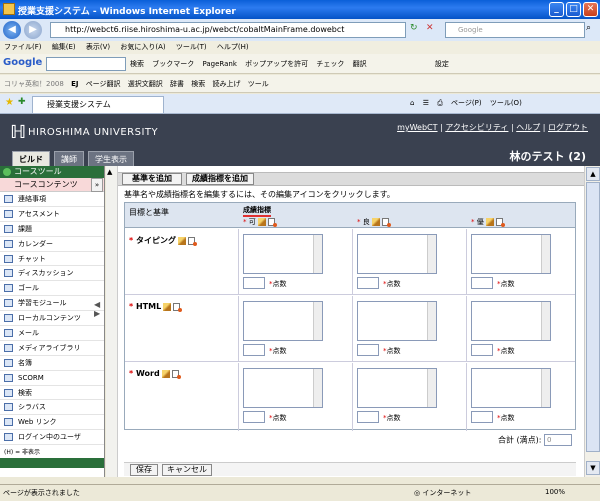 This screenshot has height=501, width=600. I want to click on refresh-icon: ↻, so click(414, 28).